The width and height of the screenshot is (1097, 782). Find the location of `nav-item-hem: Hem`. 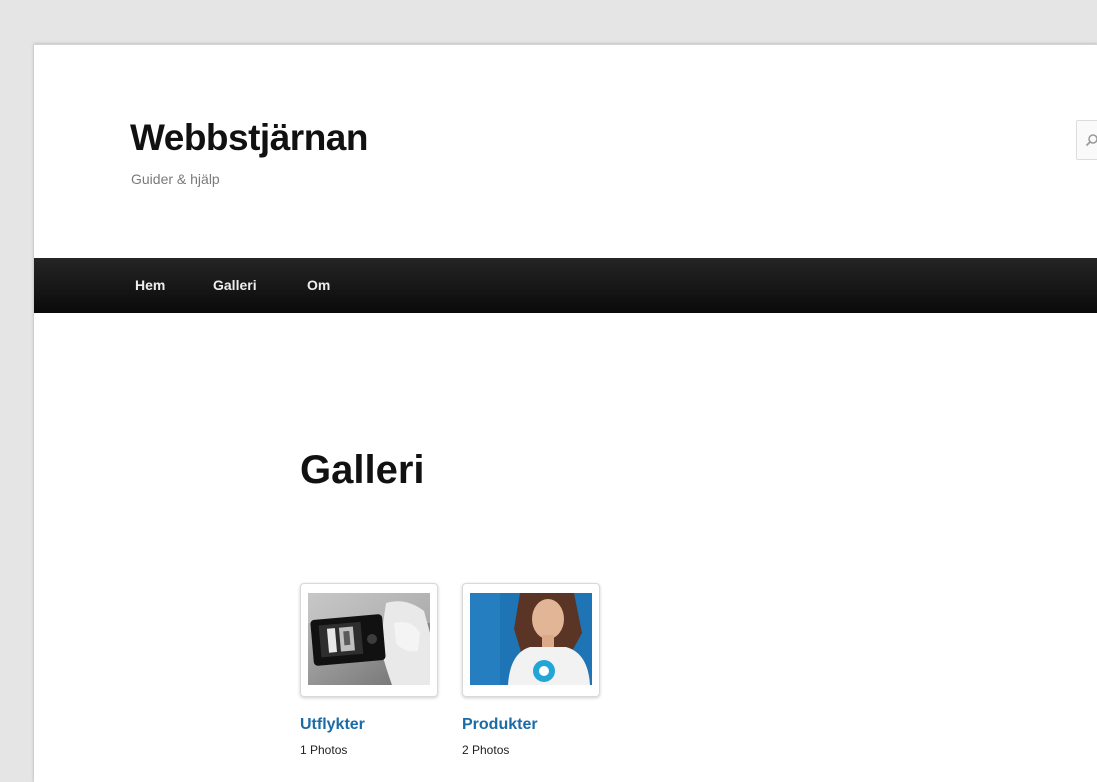

nav-item-hem: Hem is located at coordinates (150, 285).